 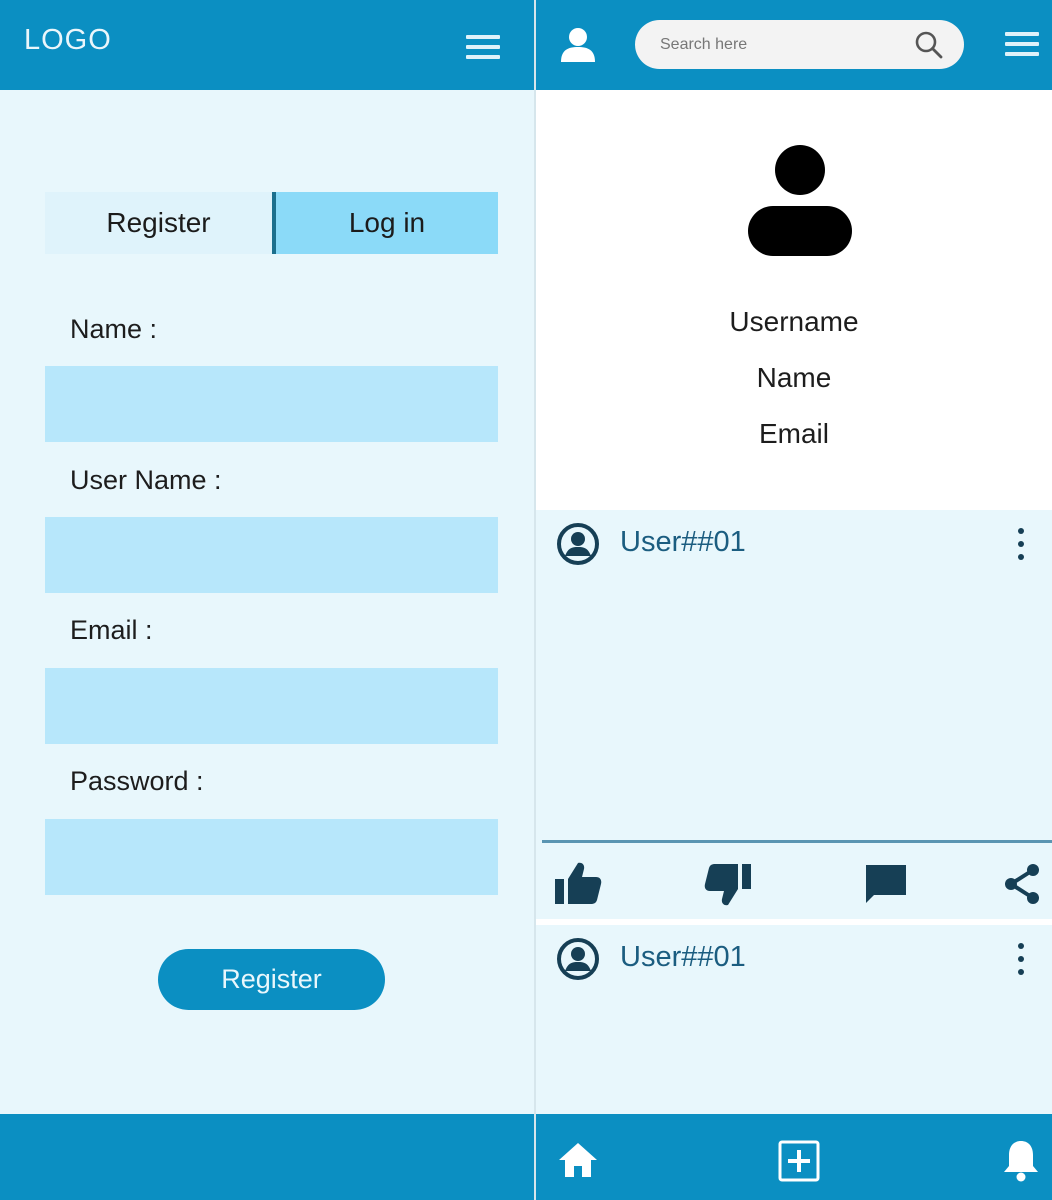 I want to click on register-button: Register, so click(x=271, y=979).